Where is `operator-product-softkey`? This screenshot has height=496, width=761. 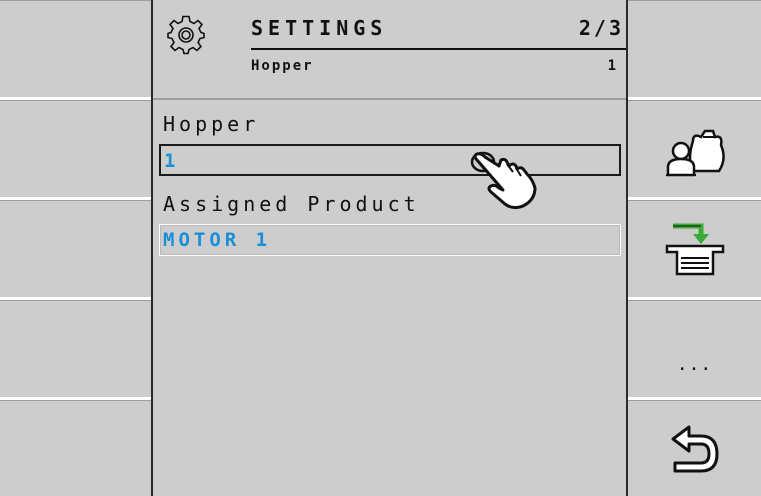 operator-product-softkey is located at coordinates (694, 148).